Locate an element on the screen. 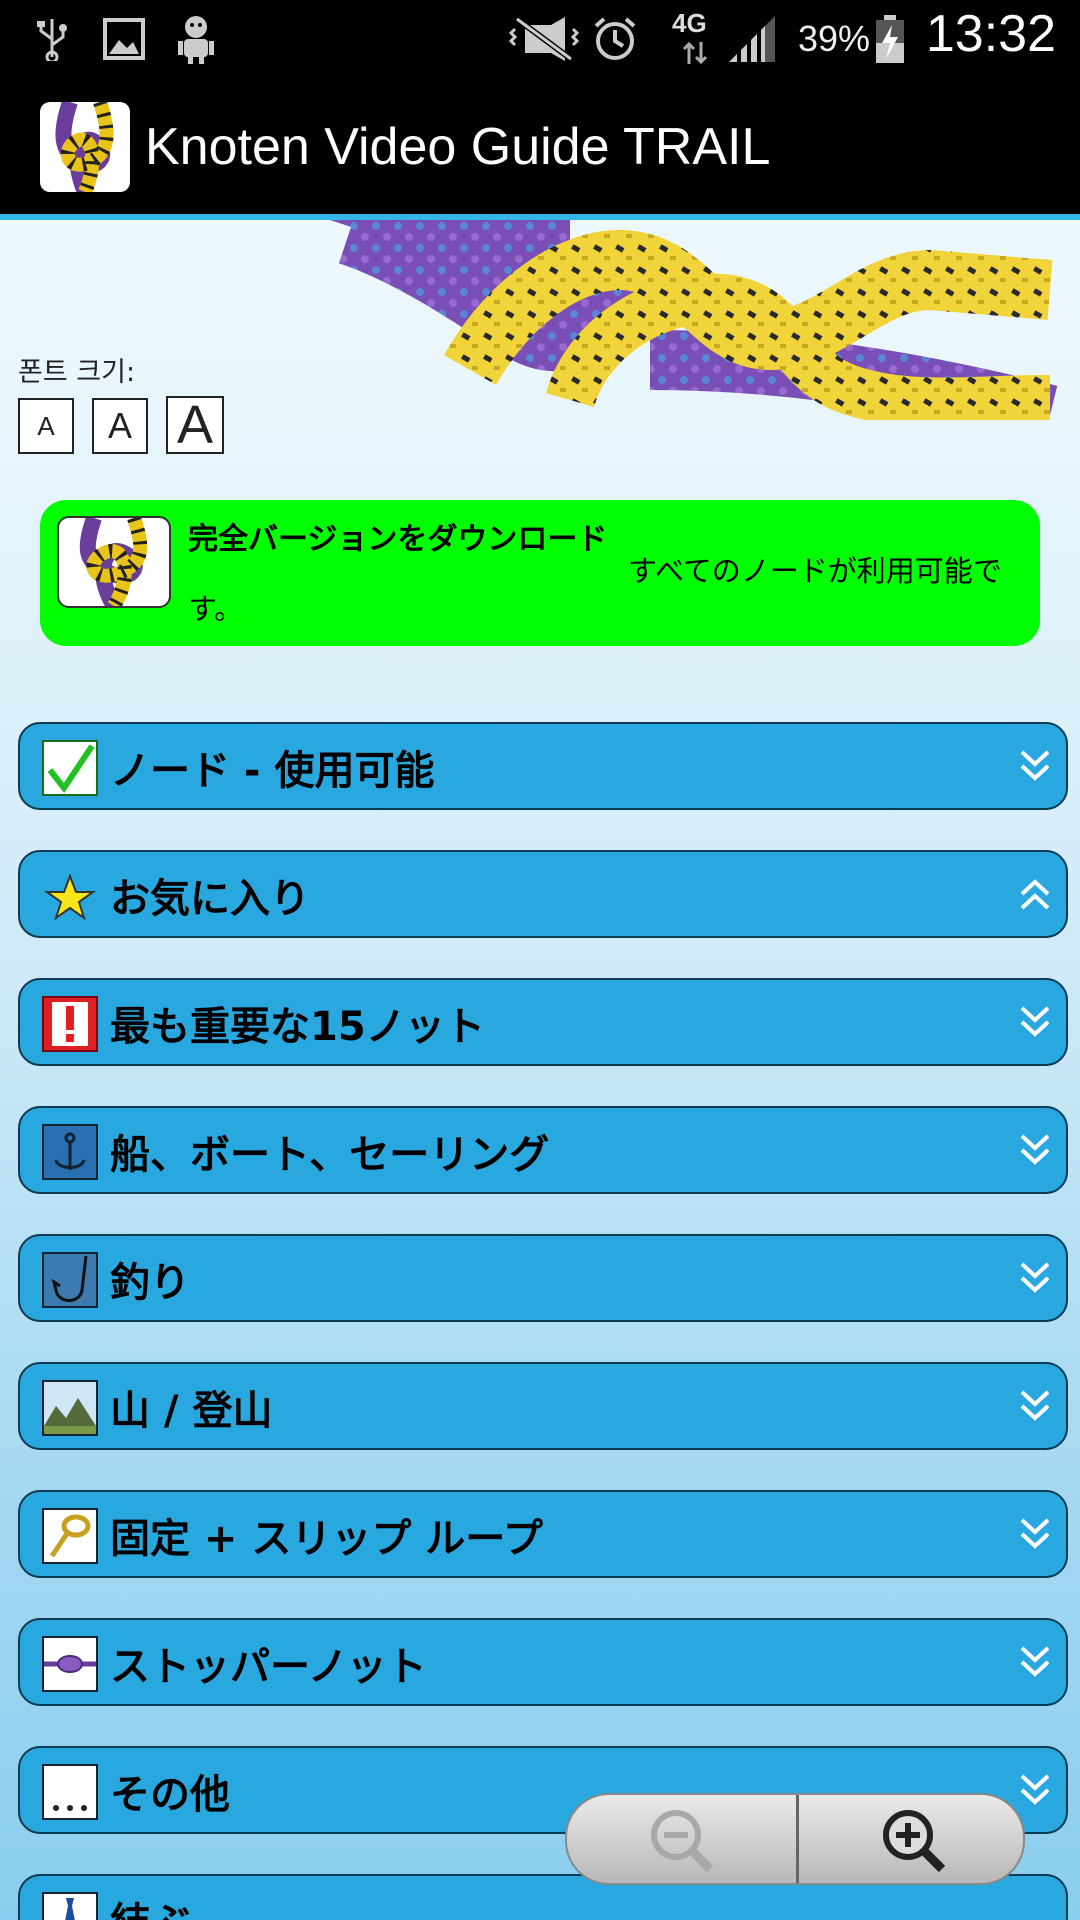  fishing-hook-icon is located at coordinates (70, 1280).